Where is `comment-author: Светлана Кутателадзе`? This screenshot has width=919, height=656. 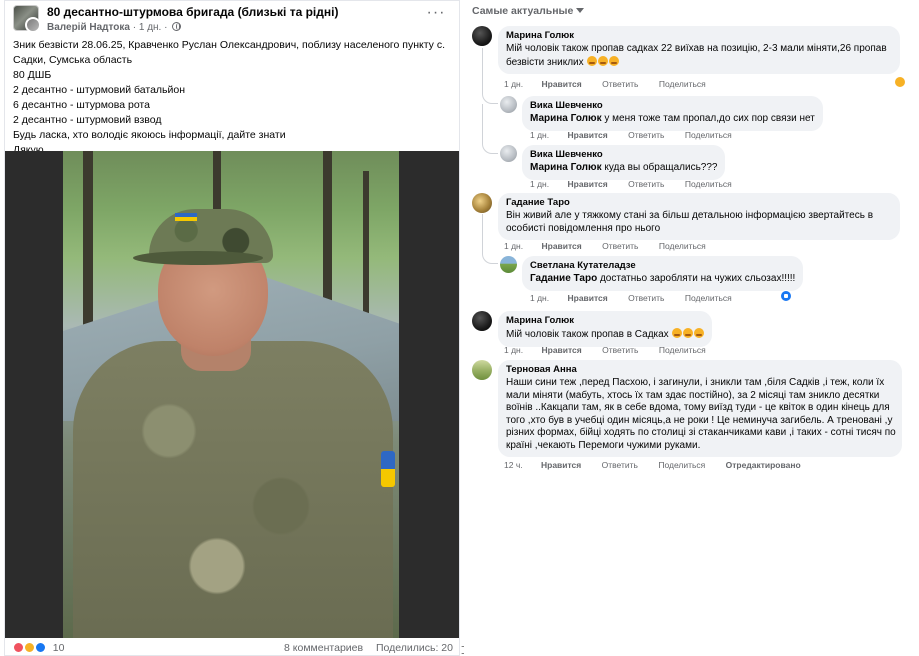
comment-author: Светлана Кутателадзе is located at coordinates (662, 265).